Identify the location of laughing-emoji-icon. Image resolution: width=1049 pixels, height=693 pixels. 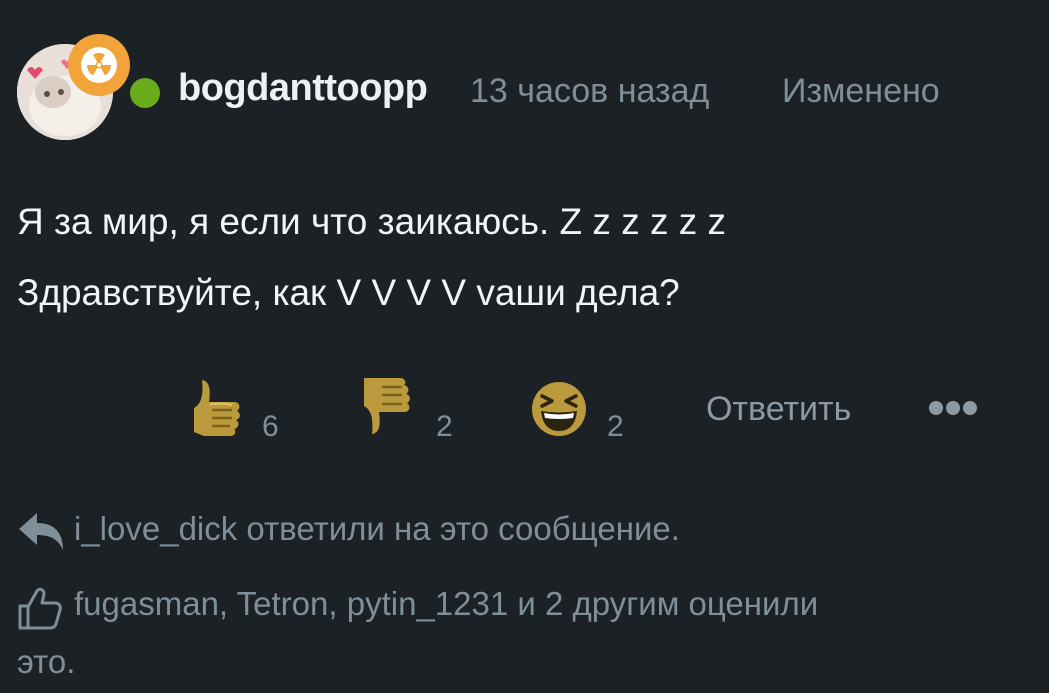
(559, 409).